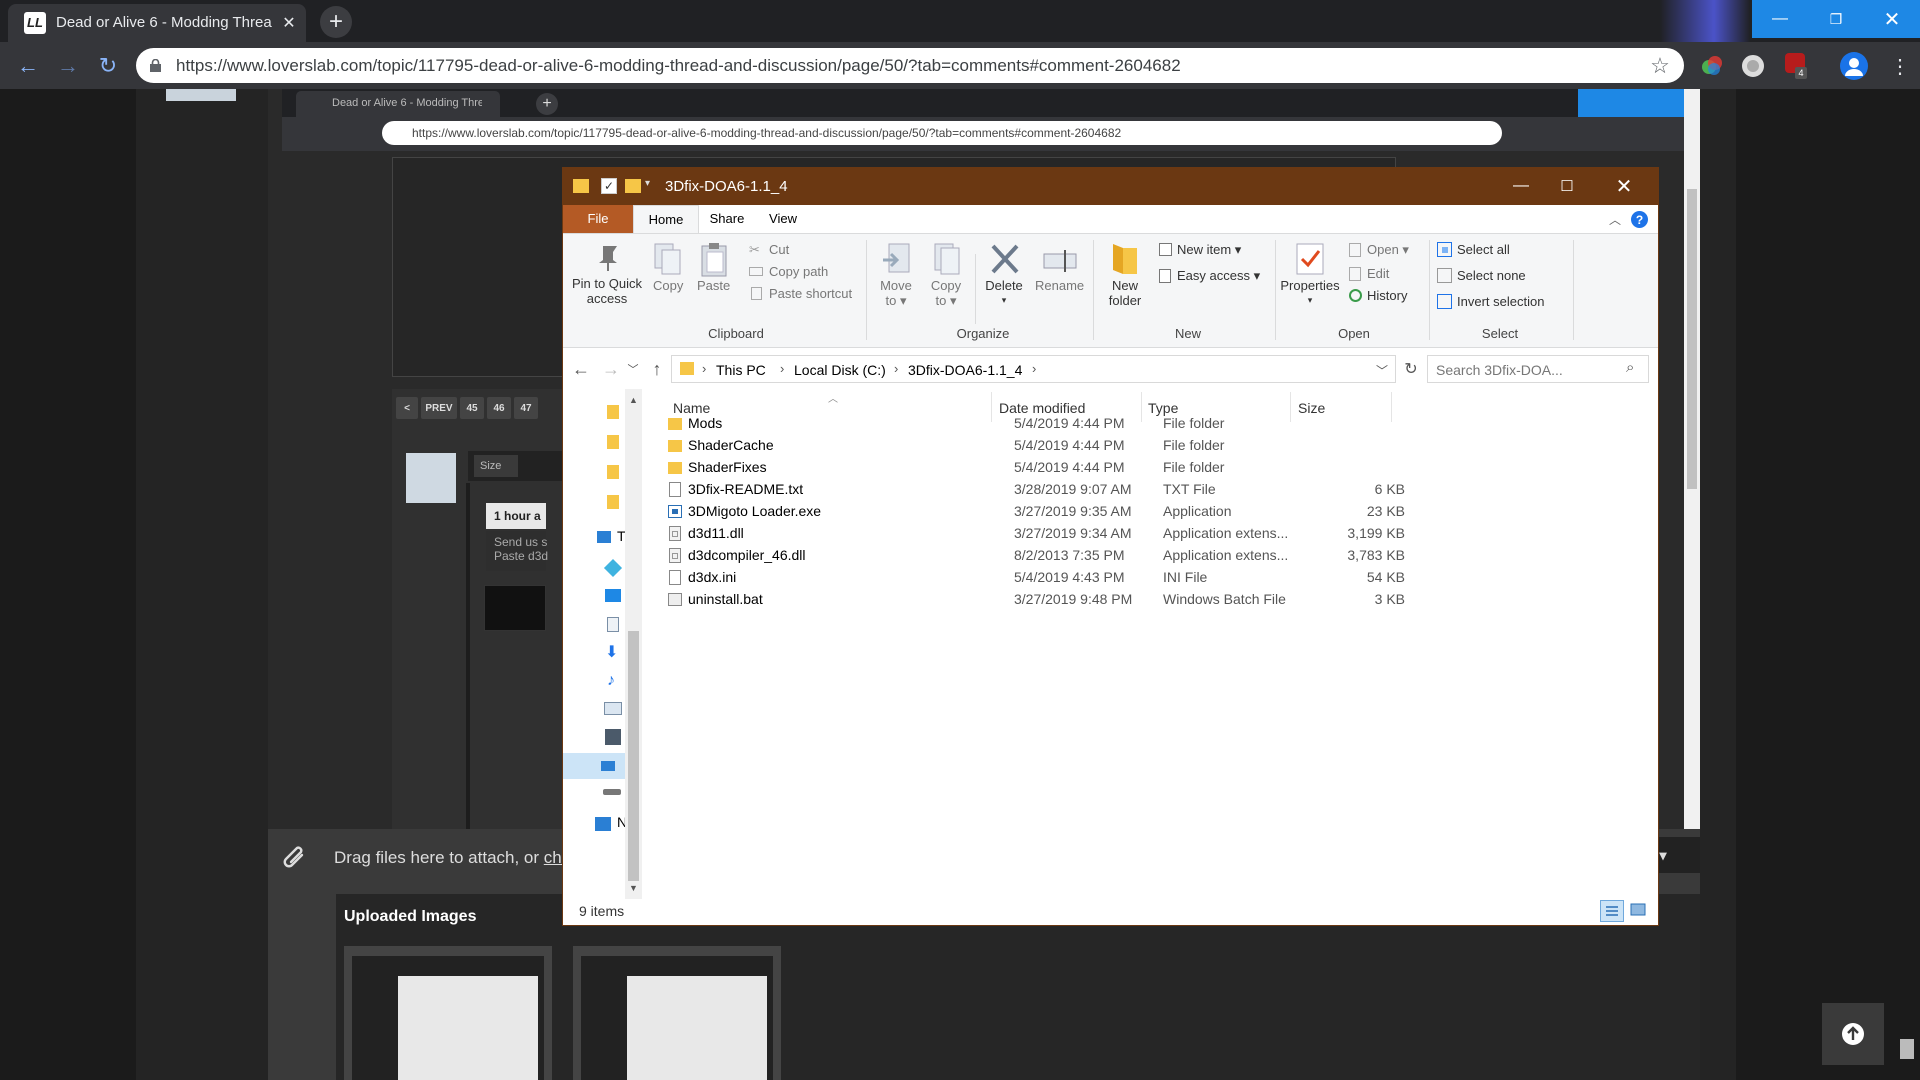 This screenshot has height=1080, width=1920. What do you see at coordinates (1038, 467) in the screenshot?
I see `file-row: ShaderFixes 5/4/2019 4:44 PM File folder` at bounding box center [1038, 467].